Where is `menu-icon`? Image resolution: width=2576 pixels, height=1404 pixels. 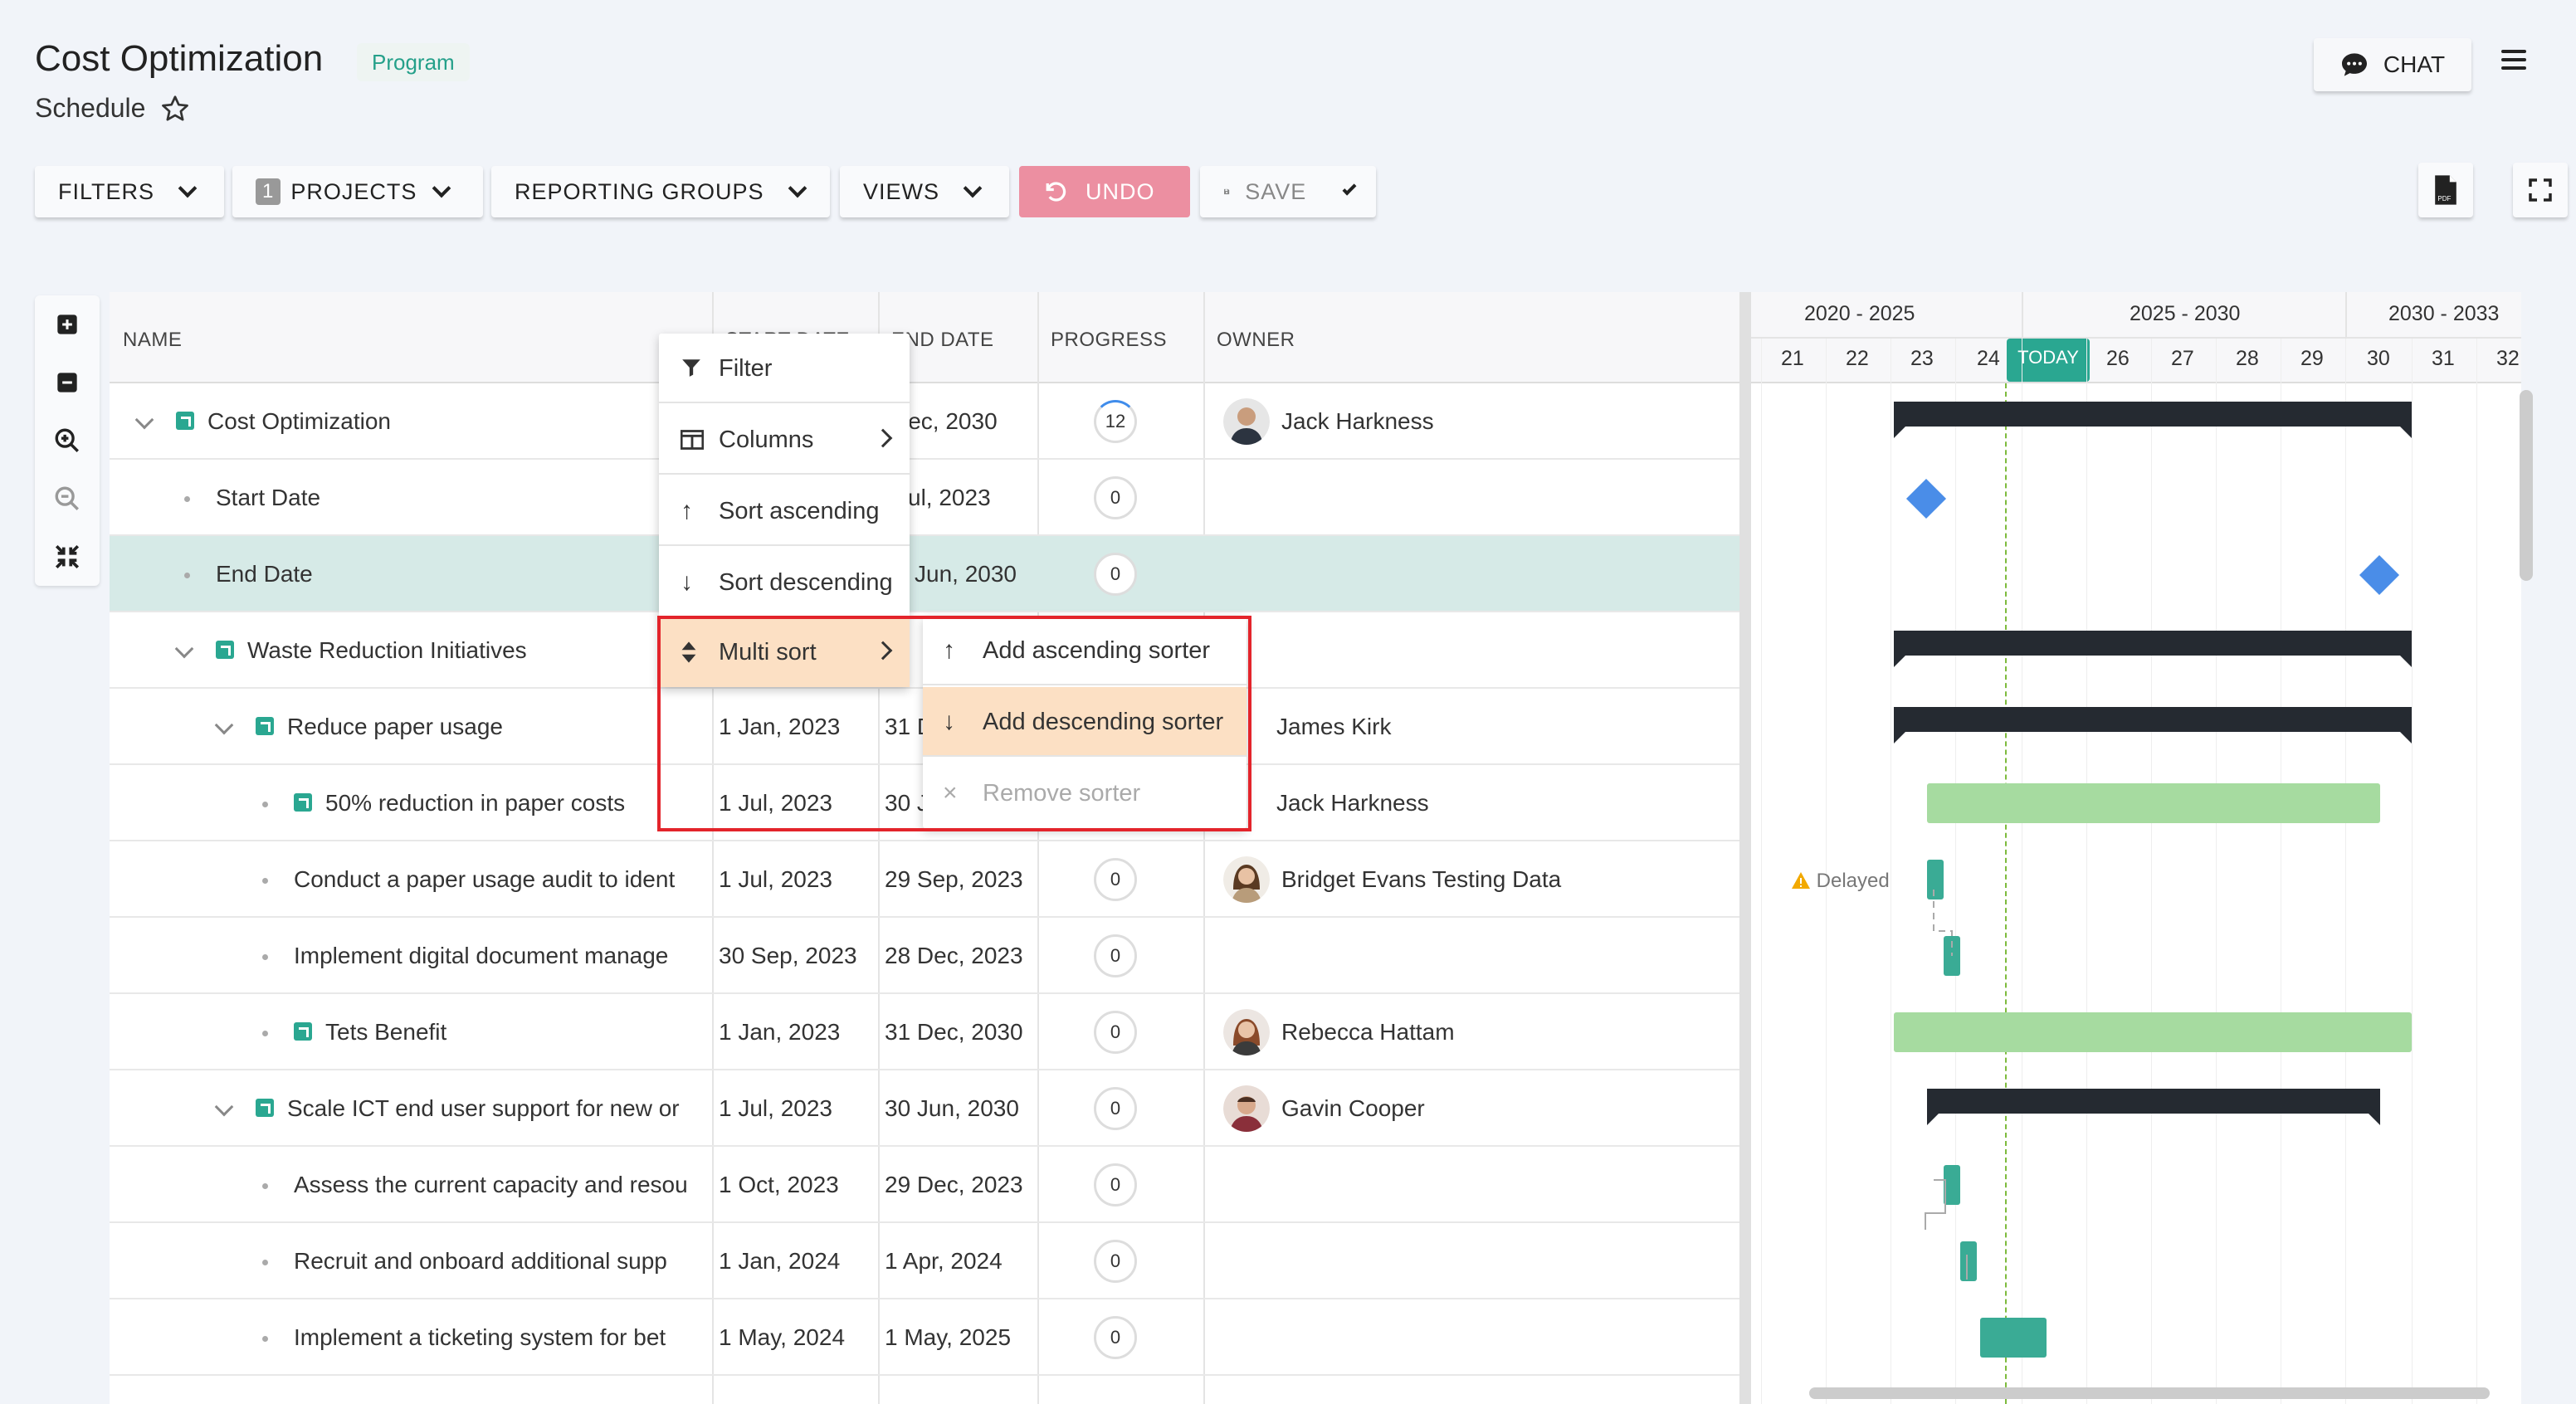 menu-icon is located at coordinates (2514, 62).